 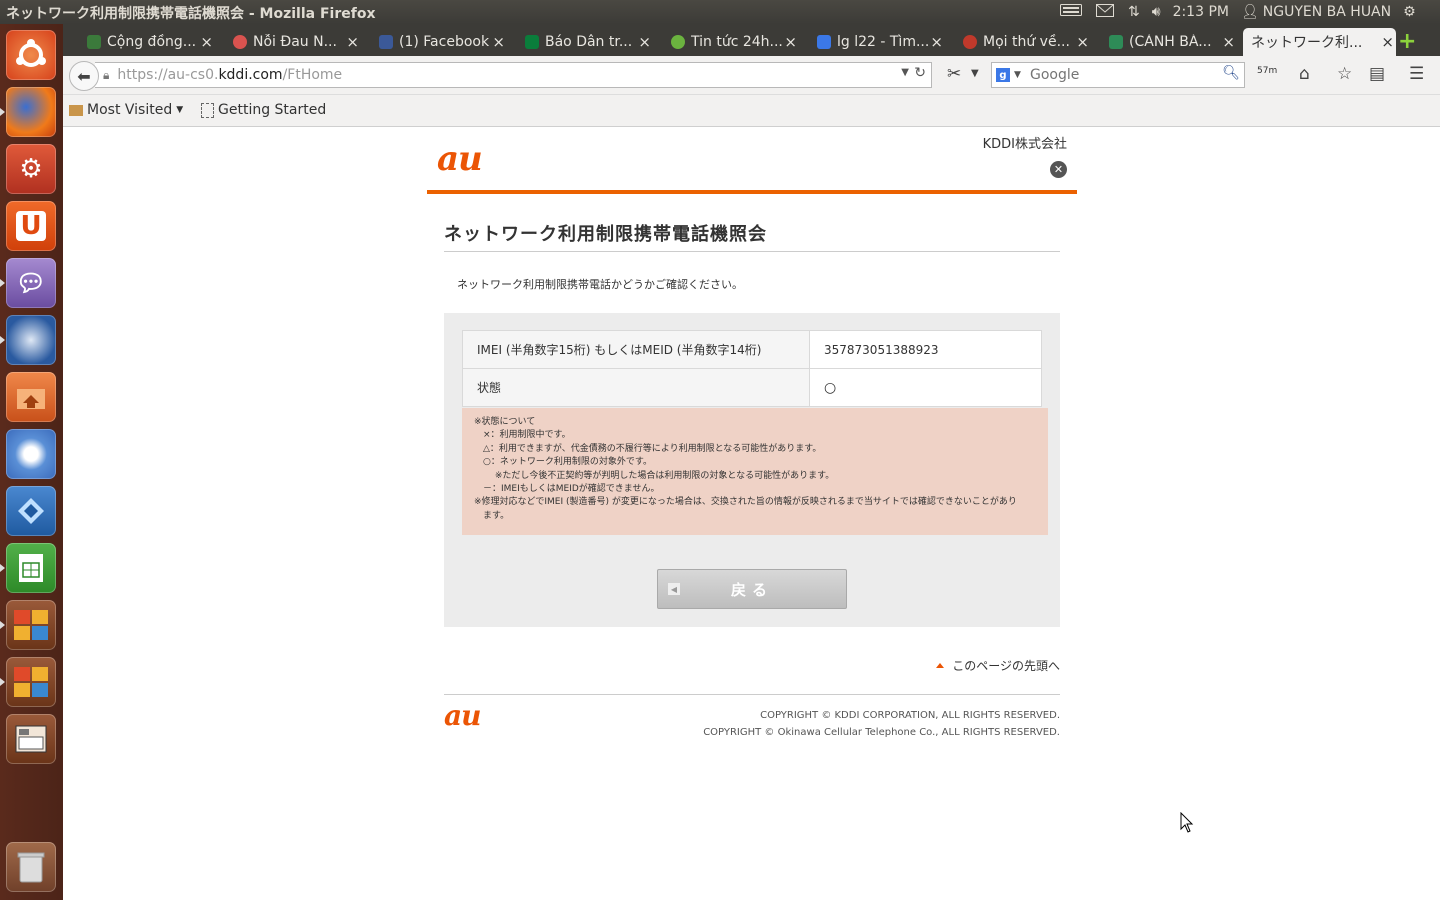 I want to click on search-engine-dropdown-icon: ▼, so click(x=1017, y=75).